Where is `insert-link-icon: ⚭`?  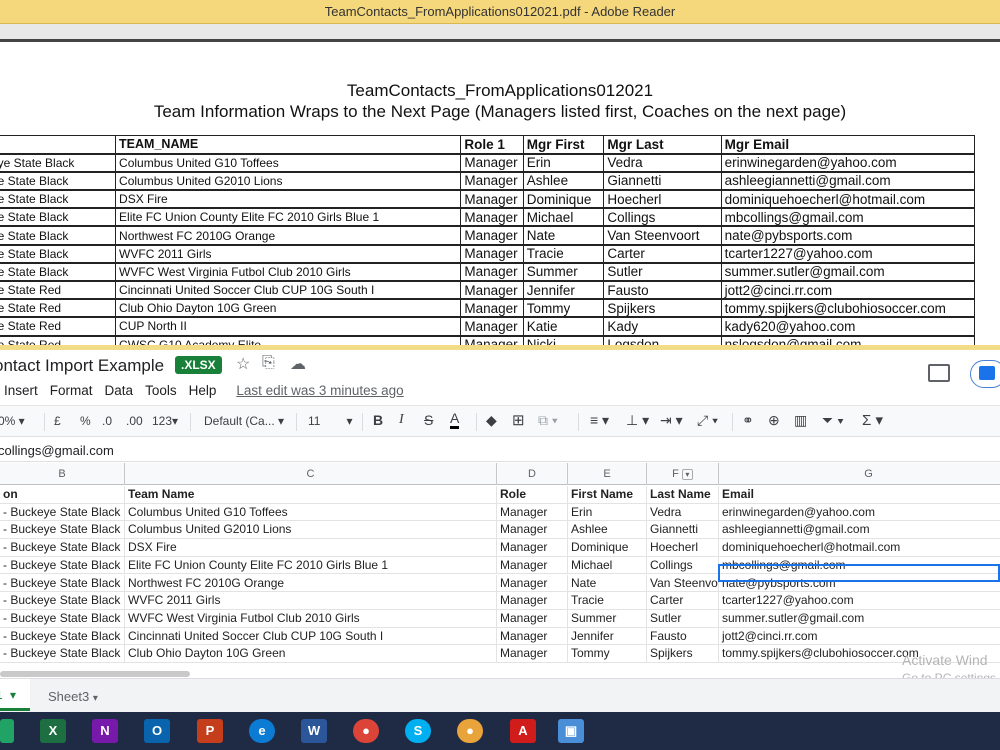 insert-link-icon: ⚭ is located at coordinates (748, 420).